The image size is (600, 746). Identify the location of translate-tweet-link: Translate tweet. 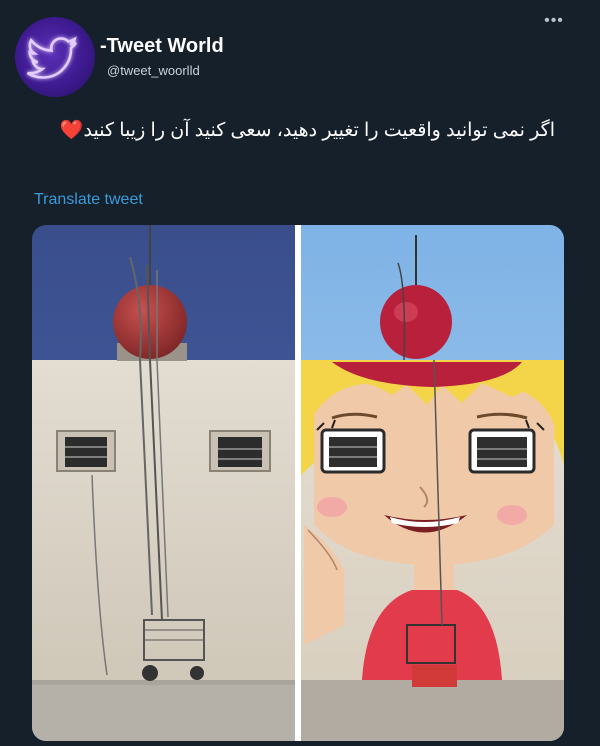
(88, 200).